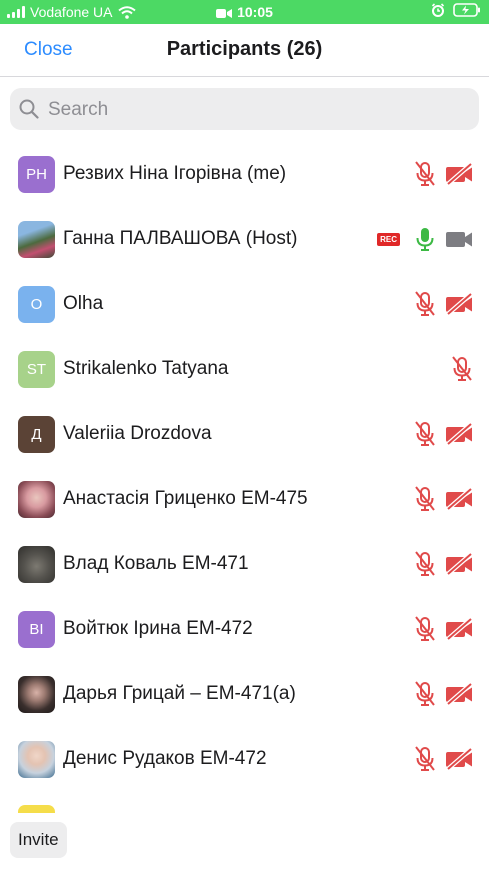 The width and height of the screenshot is (489, 869). I want to click on participant-row: Д Valeriia Drozdova, so click(244, 434).